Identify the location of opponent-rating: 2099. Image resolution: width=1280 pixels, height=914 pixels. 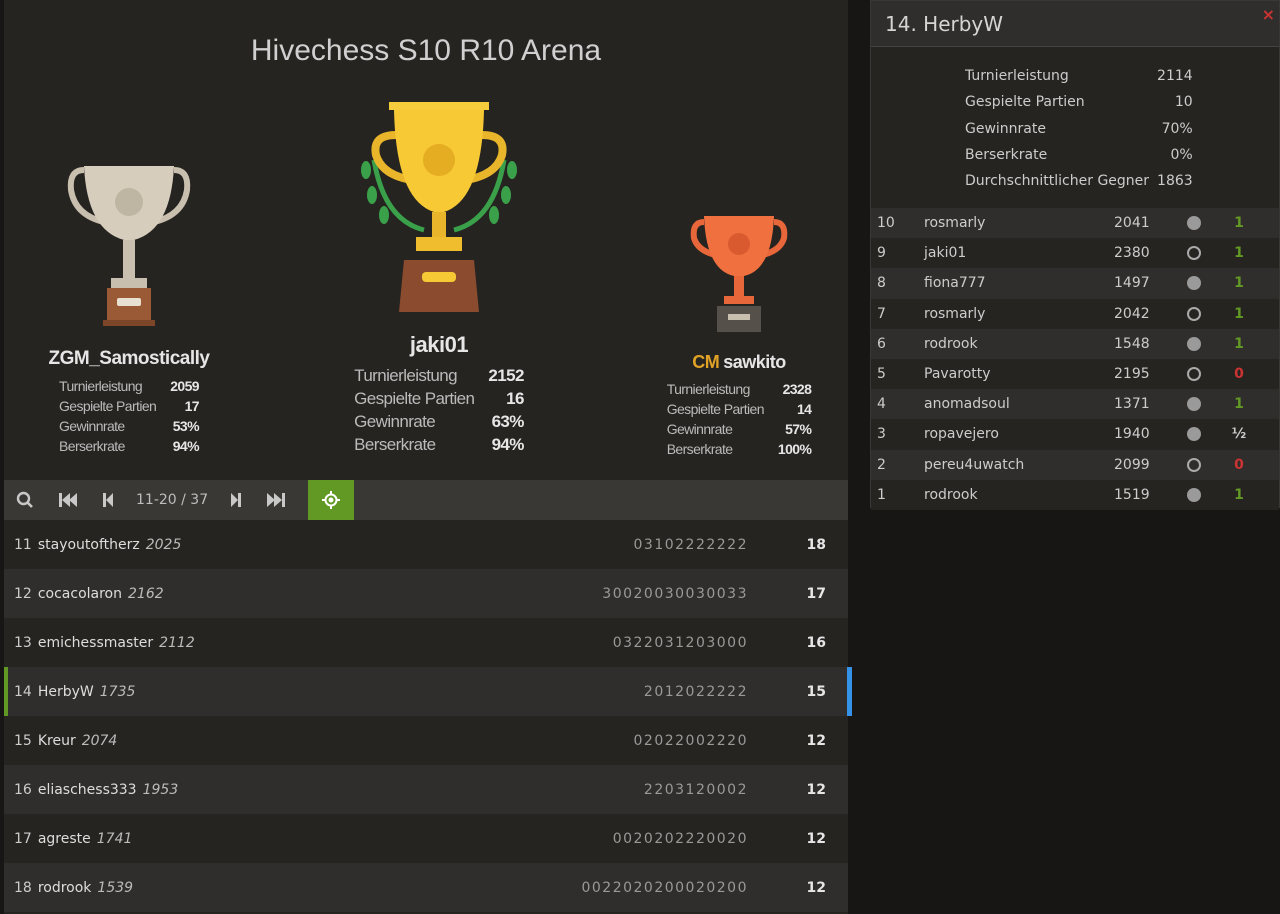
(1132, 464).